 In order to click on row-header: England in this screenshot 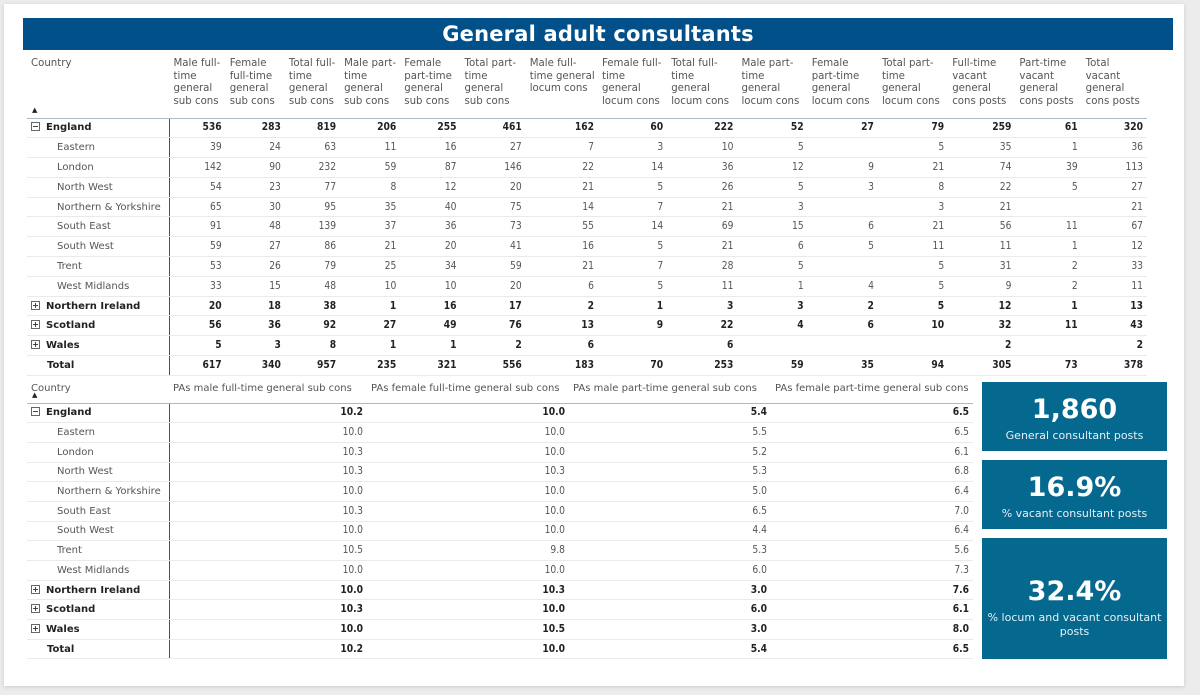, I will do `click(98, 128)`.